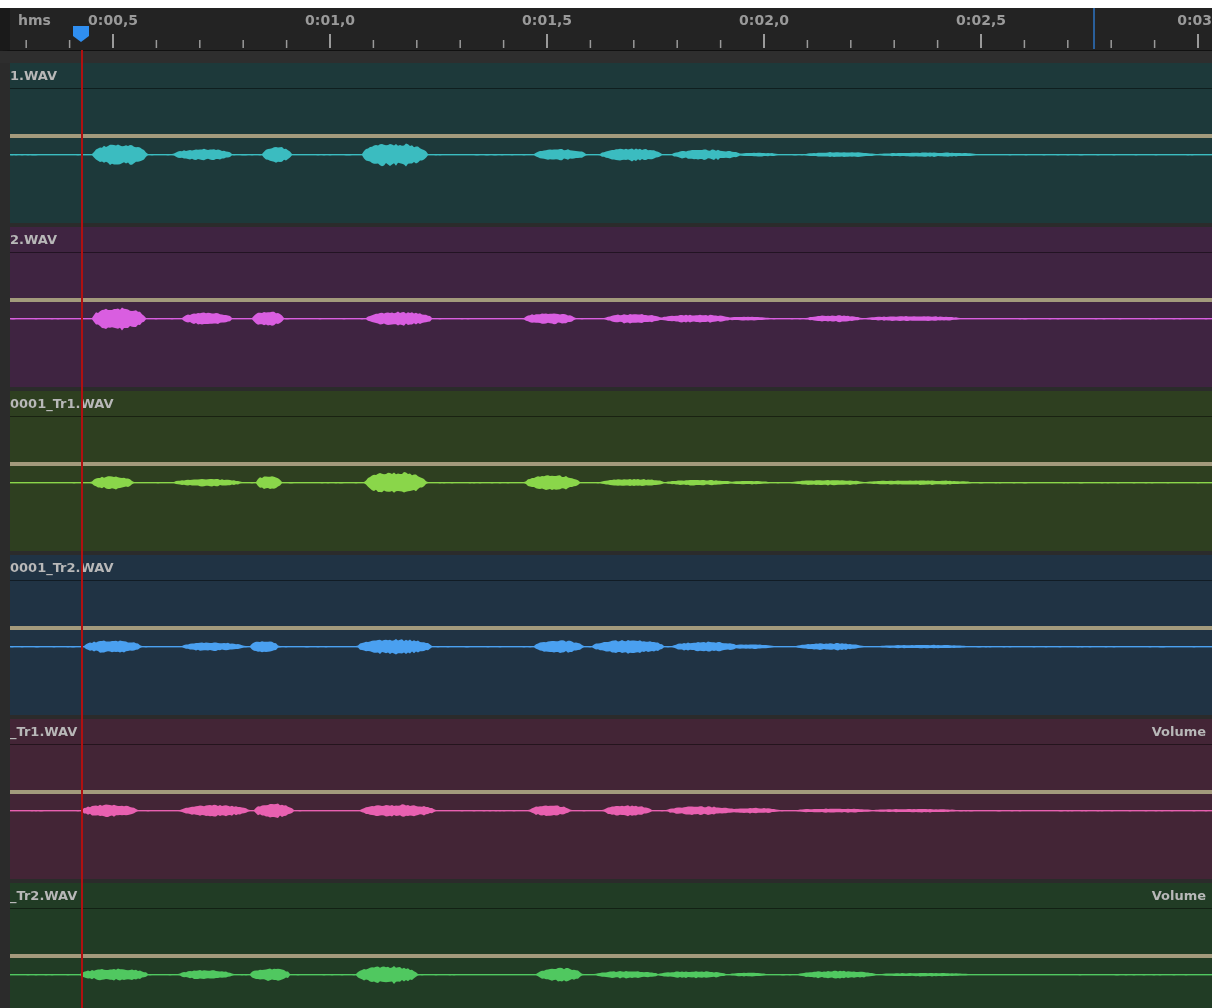 The image size is (1212, 1008). I want to click on clip-name: _Tr2.WAV, so click(44, 895).